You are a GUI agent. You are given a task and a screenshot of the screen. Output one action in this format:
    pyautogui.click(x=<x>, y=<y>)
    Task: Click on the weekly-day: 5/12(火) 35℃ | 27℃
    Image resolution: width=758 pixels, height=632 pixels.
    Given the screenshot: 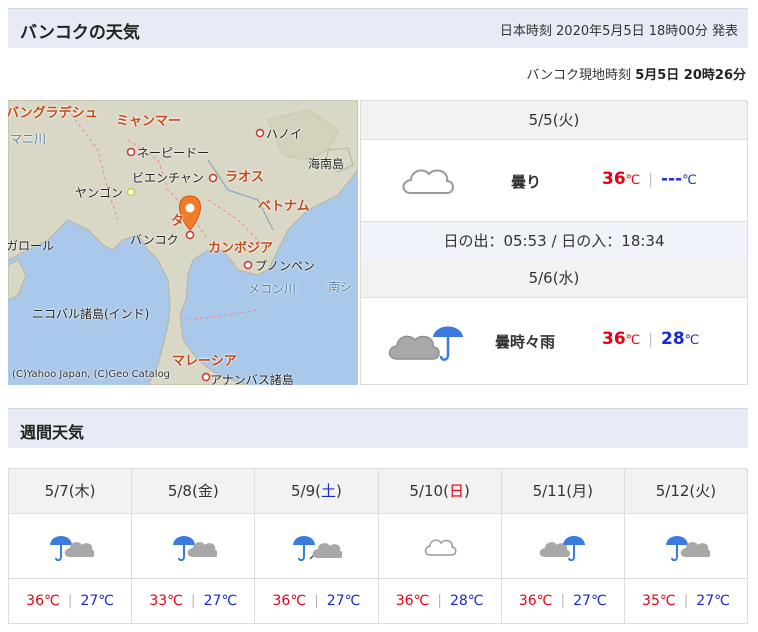 What is the action you would take?
    pyautogui.click(x=686, y=546)
    